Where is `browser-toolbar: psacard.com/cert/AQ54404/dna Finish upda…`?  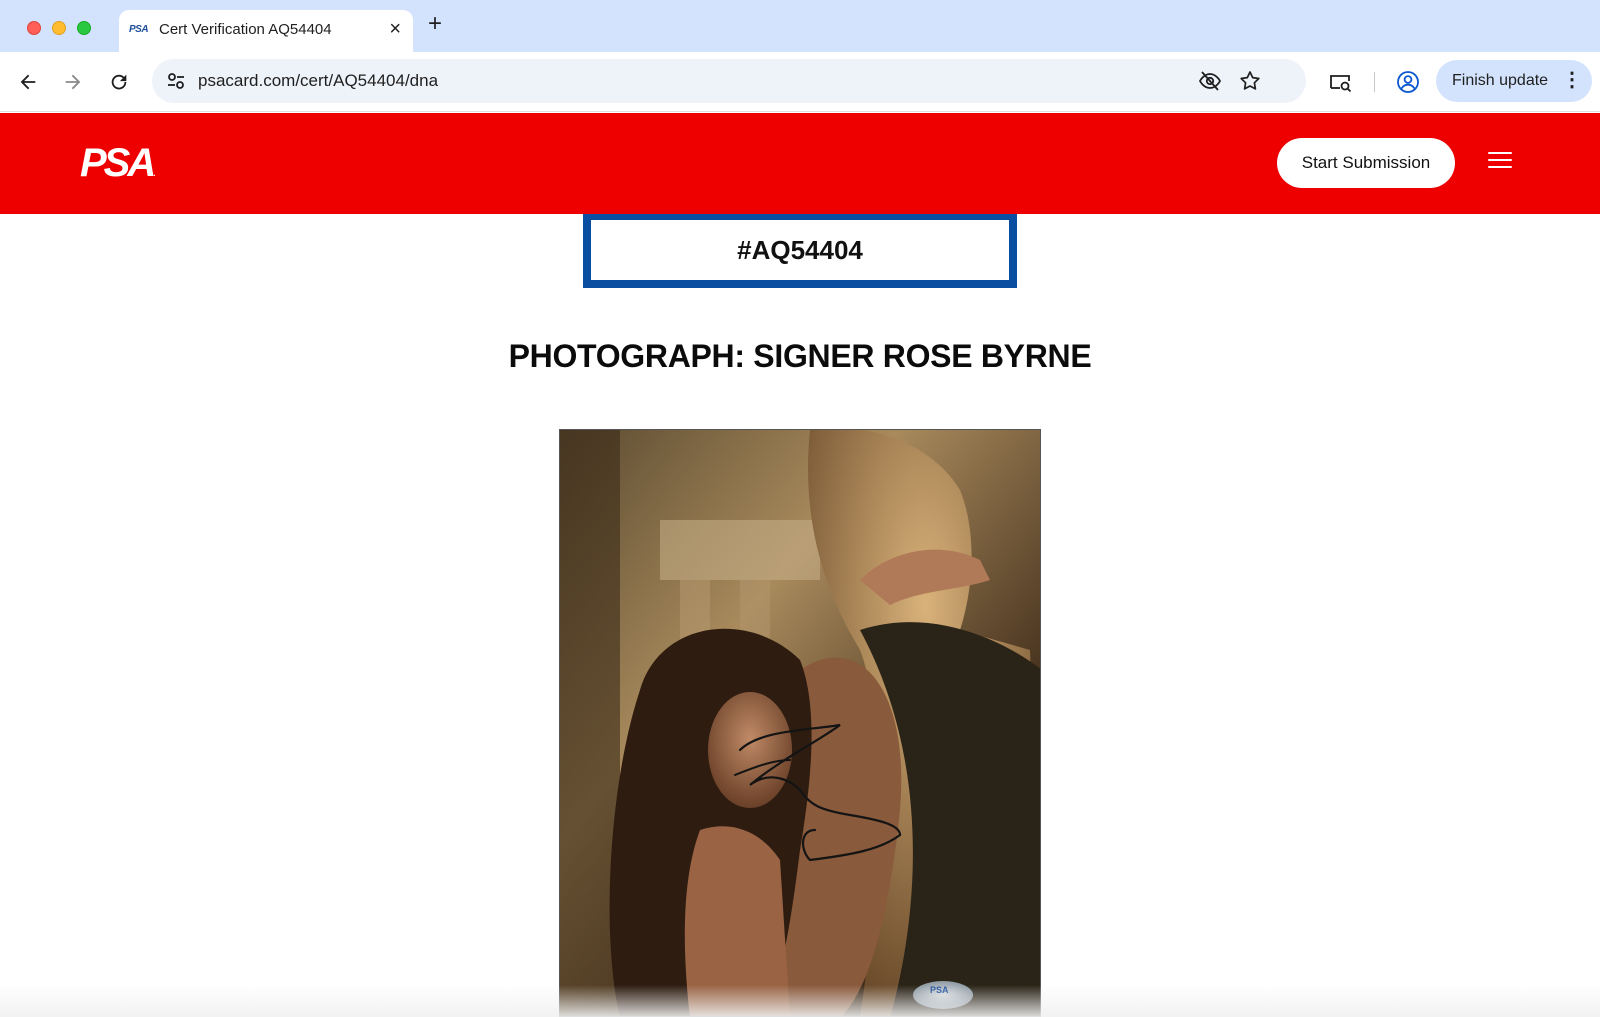
browser-toolbar: psacard.com/cert/AQ54404/dna Finish upda… is located at coordinates (800, 82).